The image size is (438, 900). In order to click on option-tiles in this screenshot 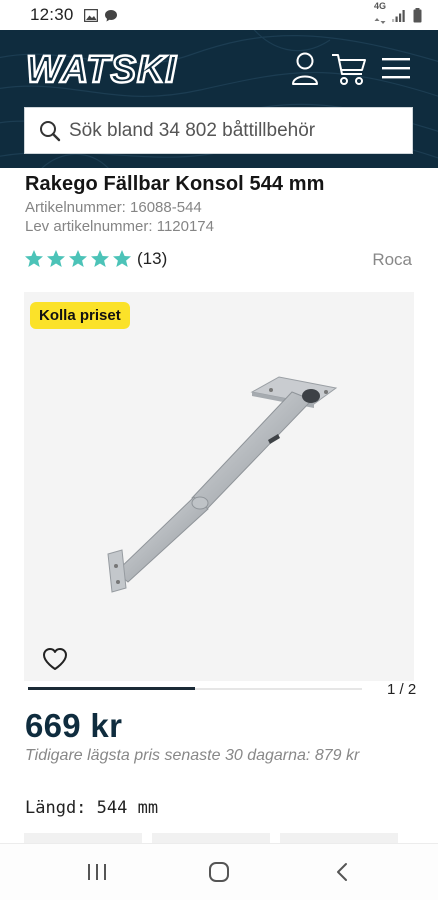, I will do `click(211, 838)`.